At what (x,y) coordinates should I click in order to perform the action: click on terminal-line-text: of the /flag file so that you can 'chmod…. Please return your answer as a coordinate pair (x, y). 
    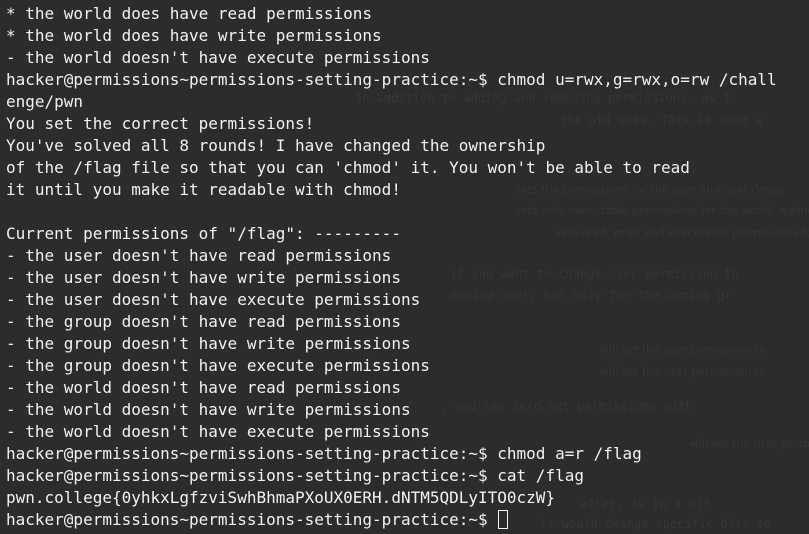
    Looking at the image, I should click on (348, 167).